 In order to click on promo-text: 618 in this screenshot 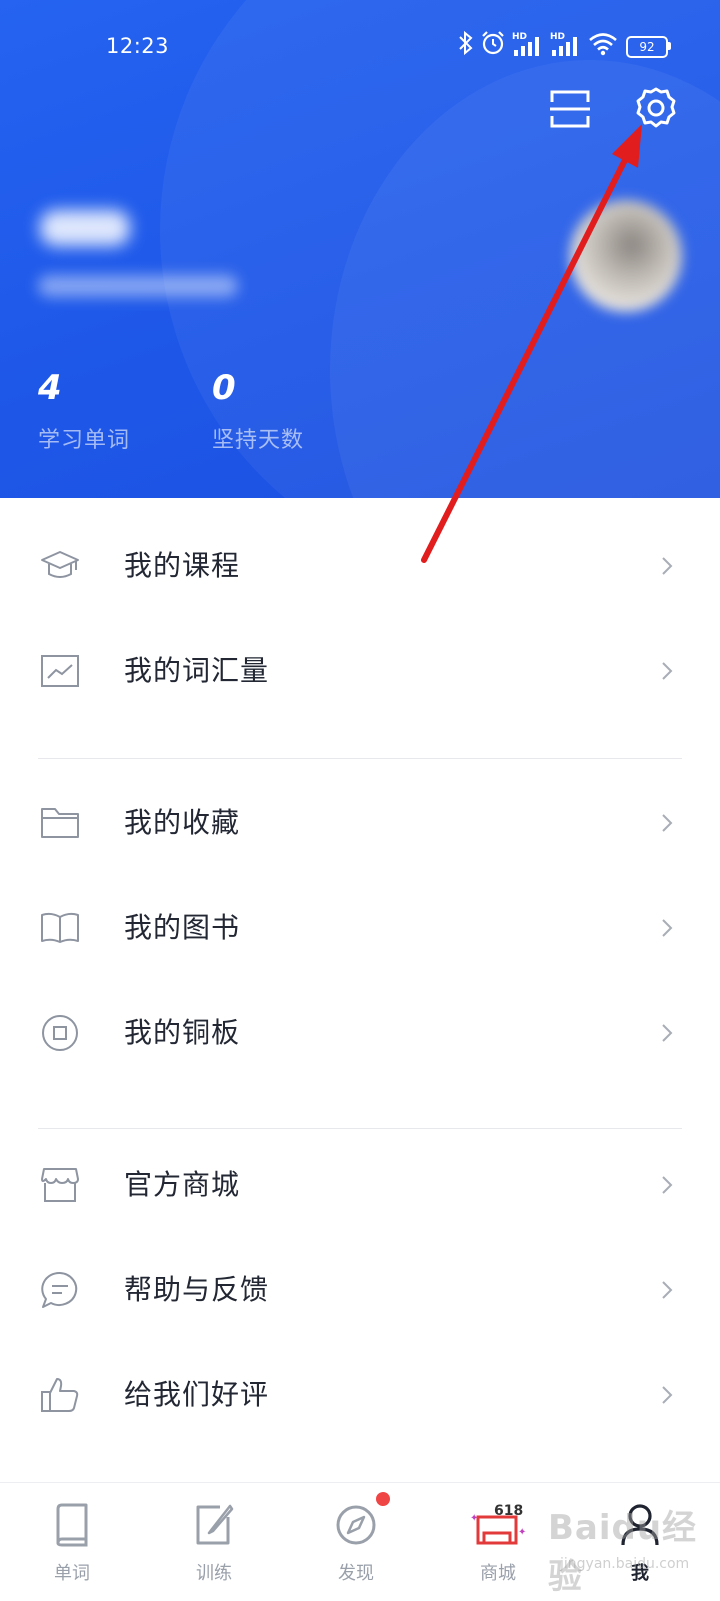, I will do `click(508, 1511)`.